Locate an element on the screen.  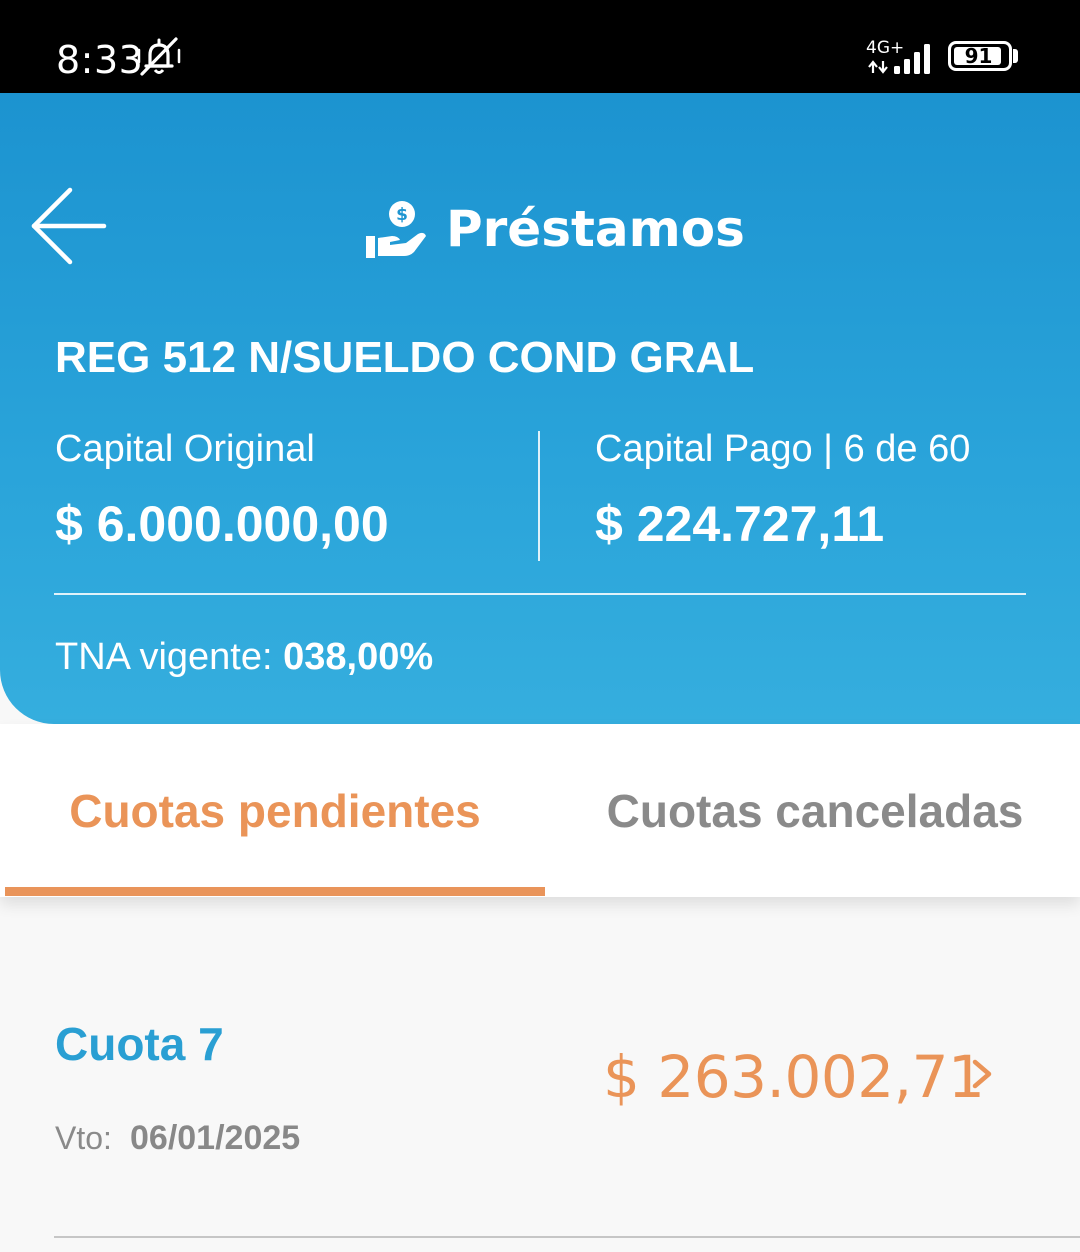
page-title-group: $ Préstamos is located at coordinates (553, 229).